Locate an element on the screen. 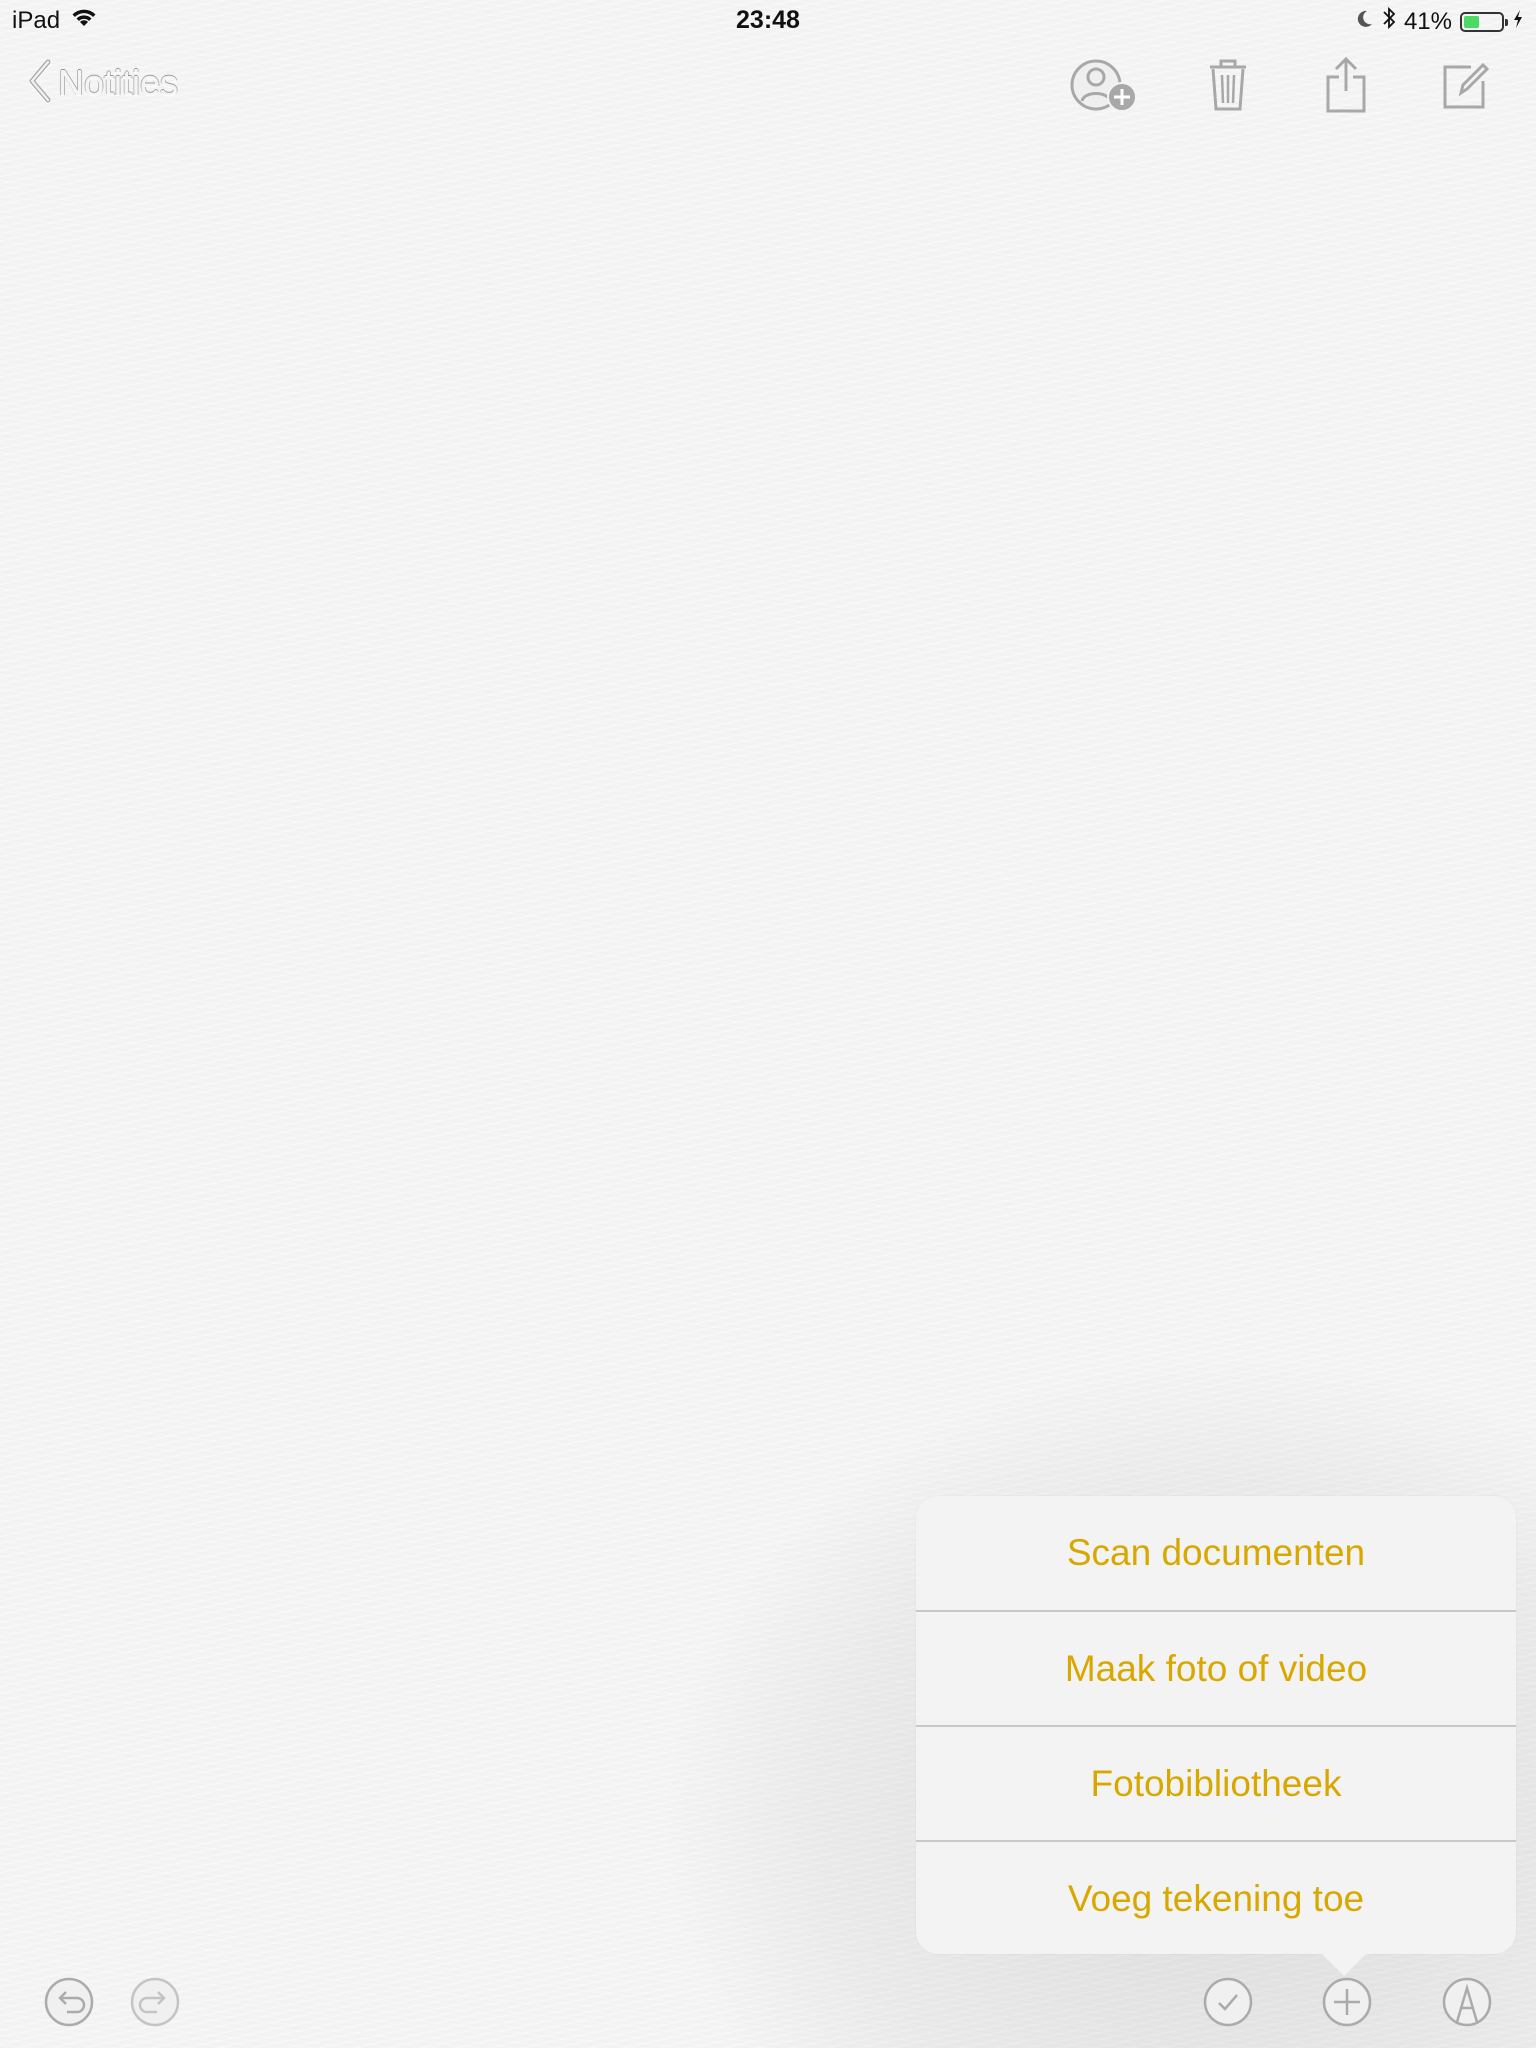 Image resolution: width=1536 pixels, height=2048 pixels. markup-button is located at coordinates (1467, 2004).